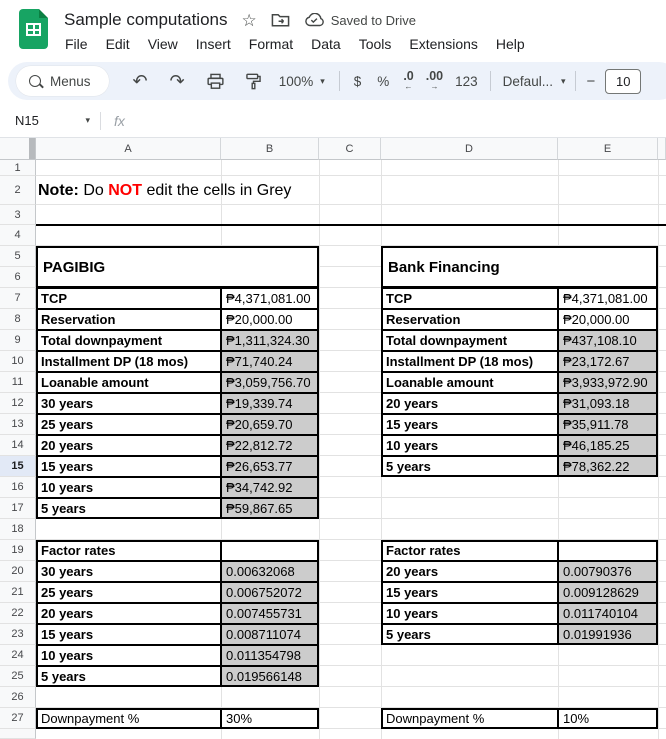 This screenshot has height=739, width=666. Describe the element at coordinates (302, 81) in the screenshot. I see `zoom-selector: 100% ▾` at that location.